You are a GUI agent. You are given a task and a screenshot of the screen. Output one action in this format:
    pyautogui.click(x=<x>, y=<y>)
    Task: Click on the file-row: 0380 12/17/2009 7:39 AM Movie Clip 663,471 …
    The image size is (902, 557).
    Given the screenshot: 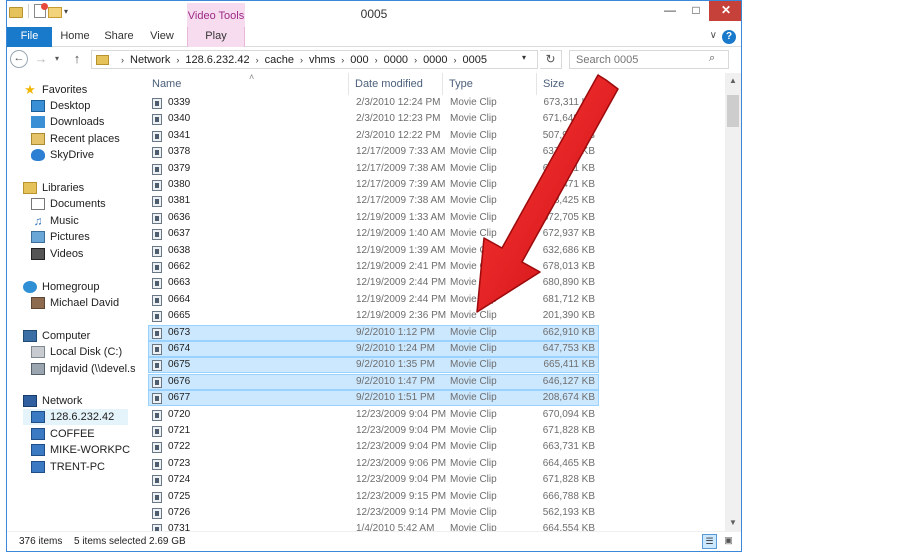 What is the action you would take?
    pyautogui.click(x=373, y=185)
    